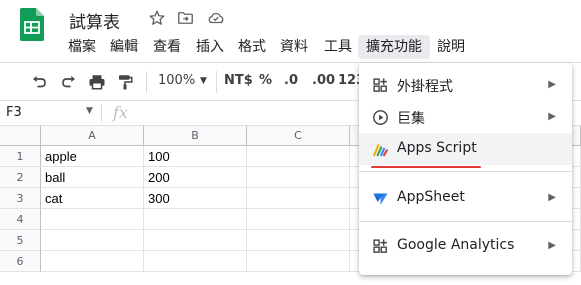 This screenshot has height=285, width=581. Describe the element at coordinates (69, 82) in the screenshot. I see `redo-icon` at that location.